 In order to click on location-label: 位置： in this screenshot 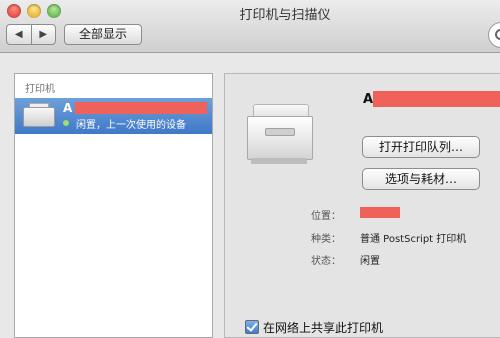, I will do `click(326, 216)`.